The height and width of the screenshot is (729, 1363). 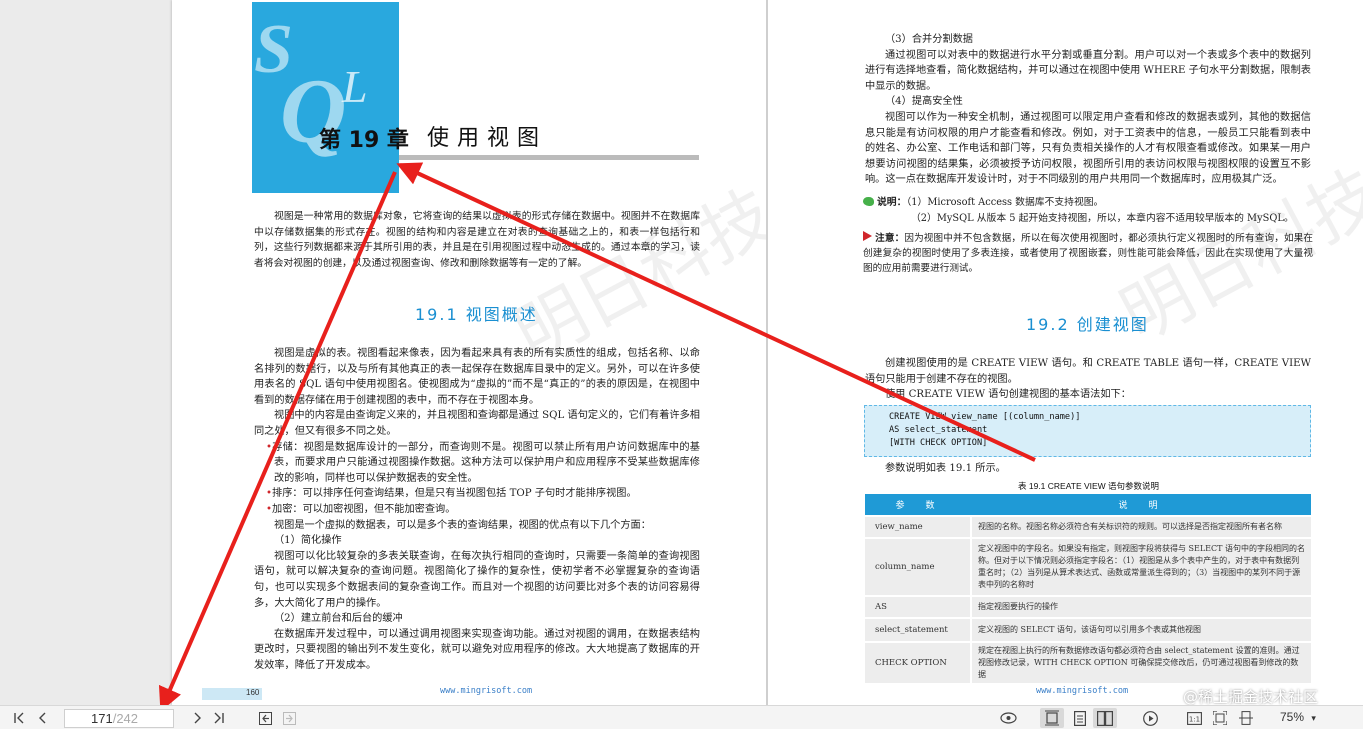 I want to click on param-cell: view_name, so click(x=918, y=526).